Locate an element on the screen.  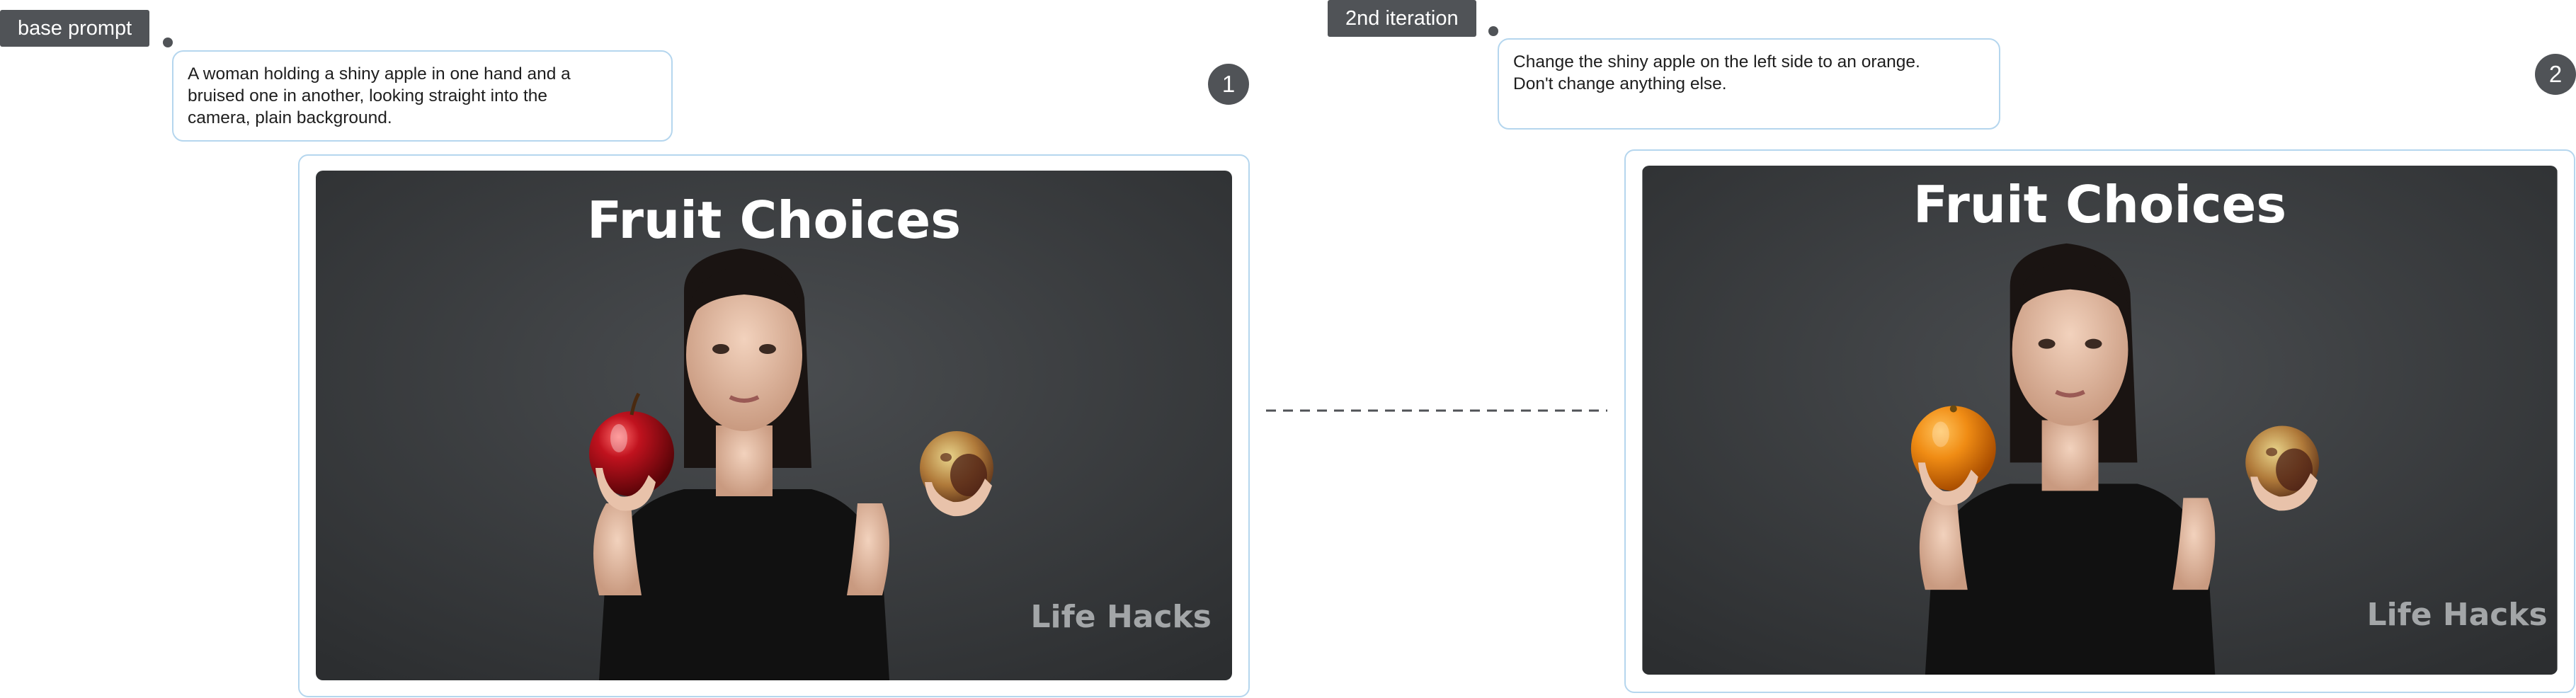
dashed-connector is located at coordinates (1436, 410).